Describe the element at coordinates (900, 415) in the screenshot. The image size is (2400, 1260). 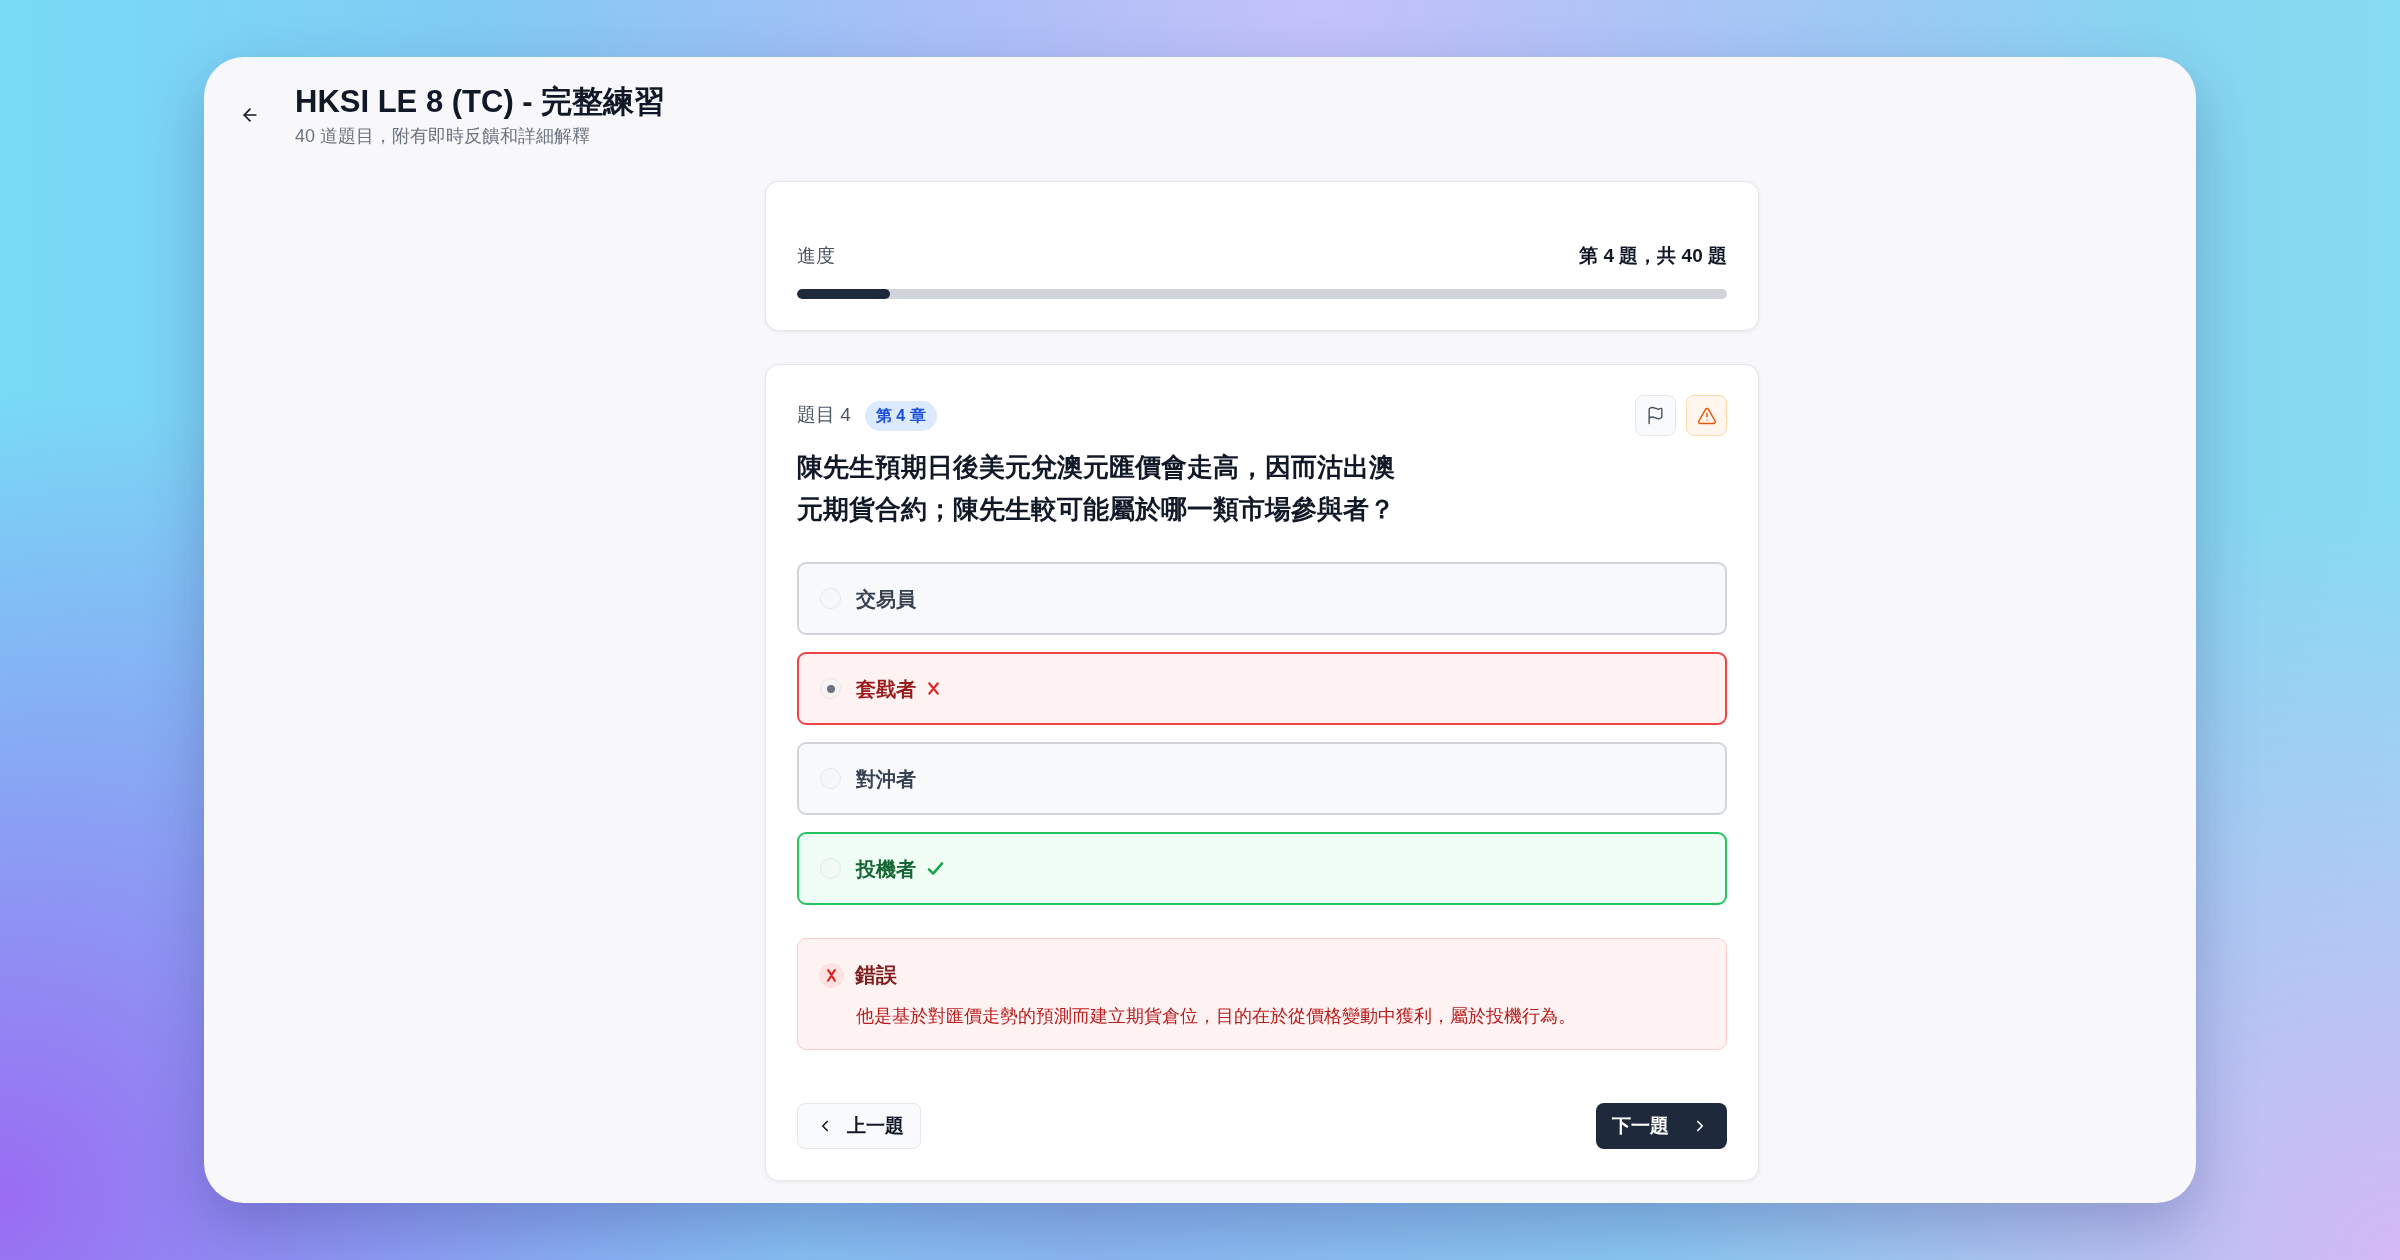
I see `chapter-tag: 第 4 章` at that location.